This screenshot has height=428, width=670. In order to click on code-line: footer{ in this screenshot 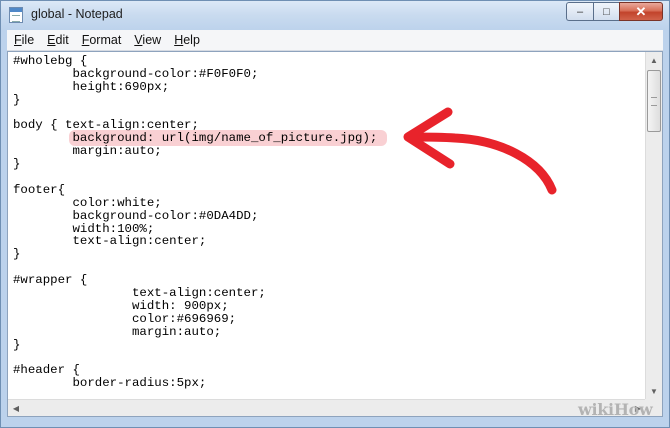, I will do `click(39, 189)`.